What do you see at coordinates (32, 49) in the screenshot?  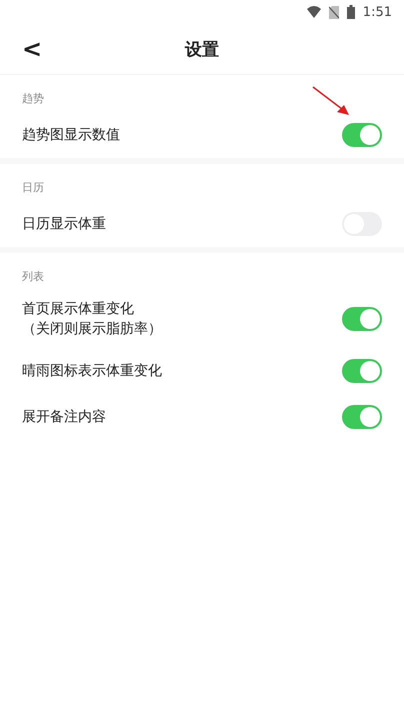 I see `back-button: <` at bounding box center [32, 49].